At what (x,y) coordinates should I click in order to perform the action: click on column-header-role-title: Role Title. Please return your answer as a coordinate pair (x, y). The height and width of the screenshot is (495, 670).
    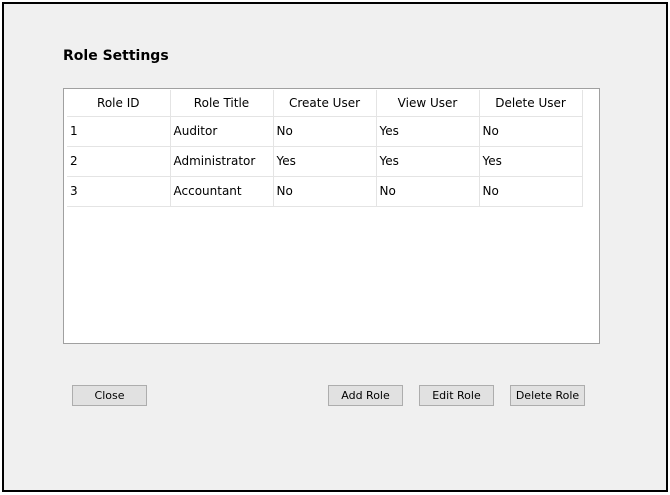
    Looking at the image, I should click on (222, 103).